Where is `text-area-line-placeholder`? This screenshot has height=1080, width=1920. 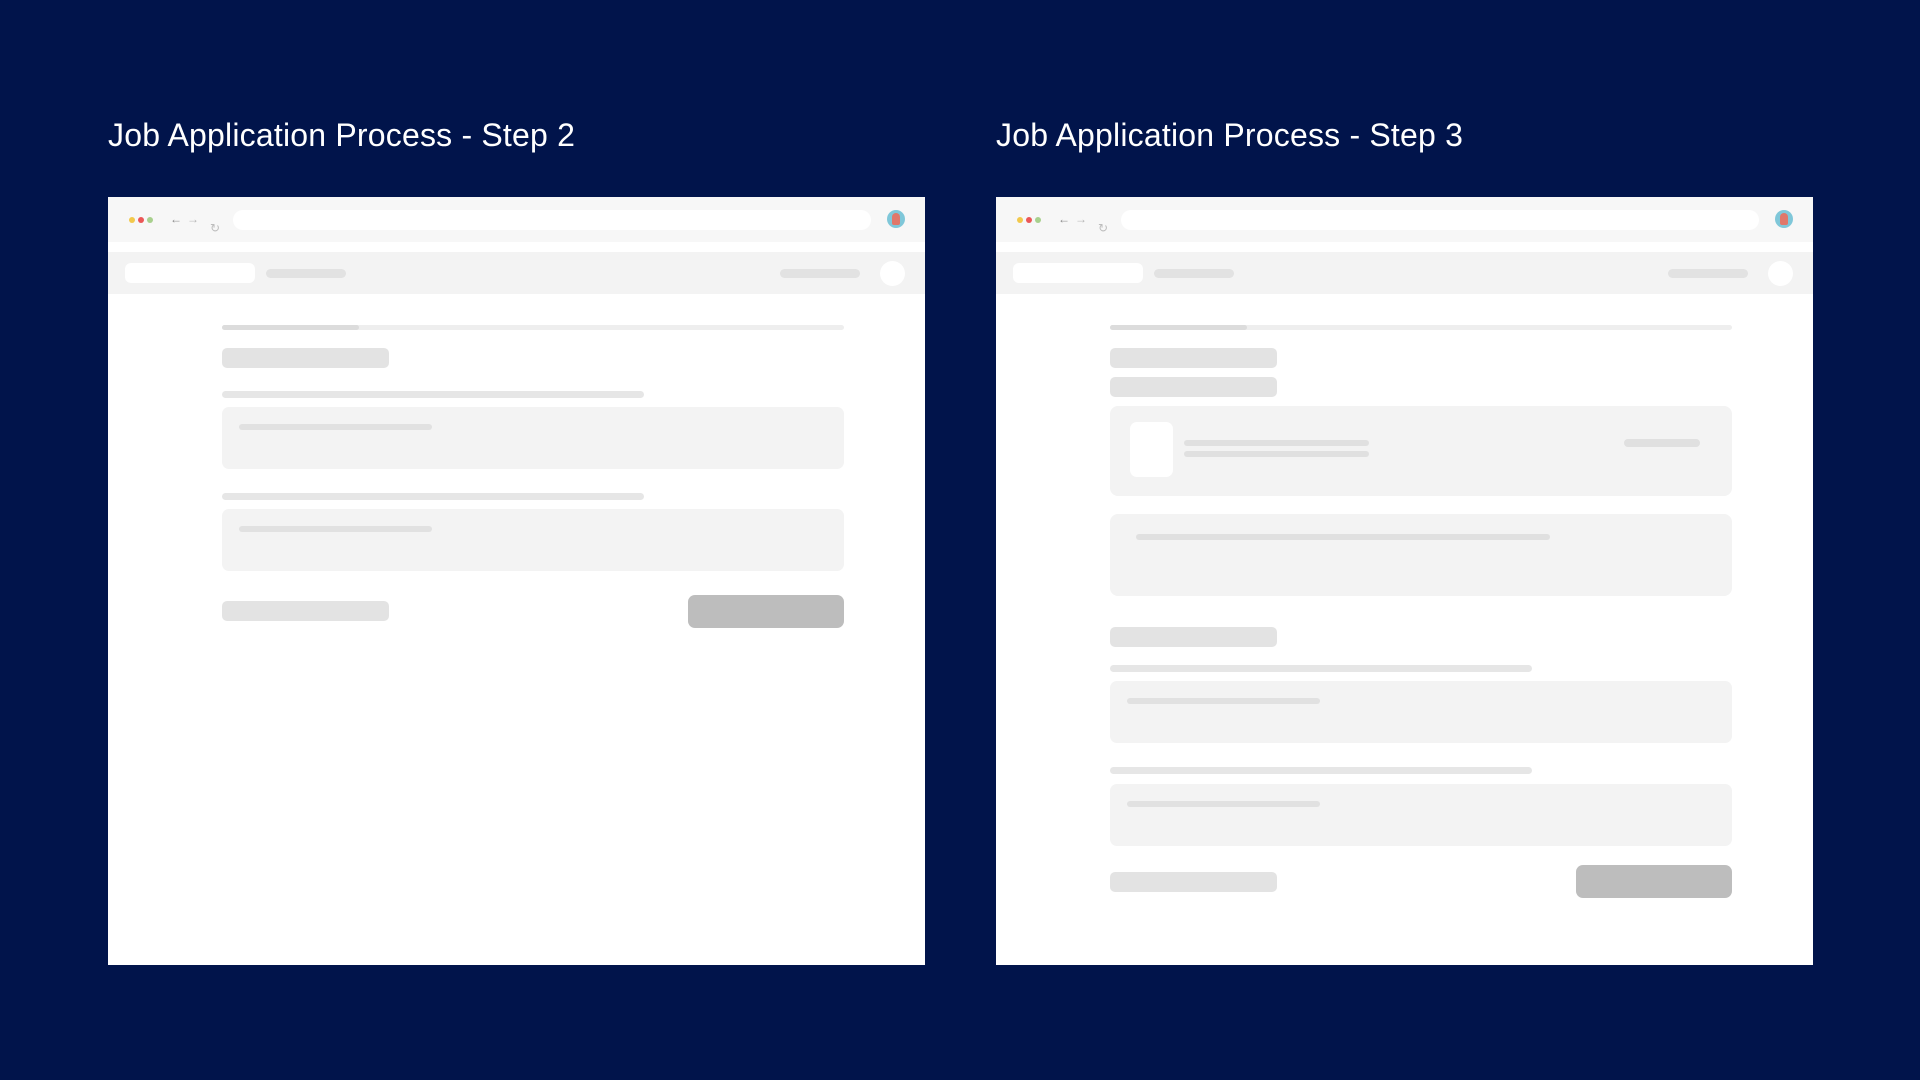 text-area-line-placeholder is located at coordinates (1343, 537).